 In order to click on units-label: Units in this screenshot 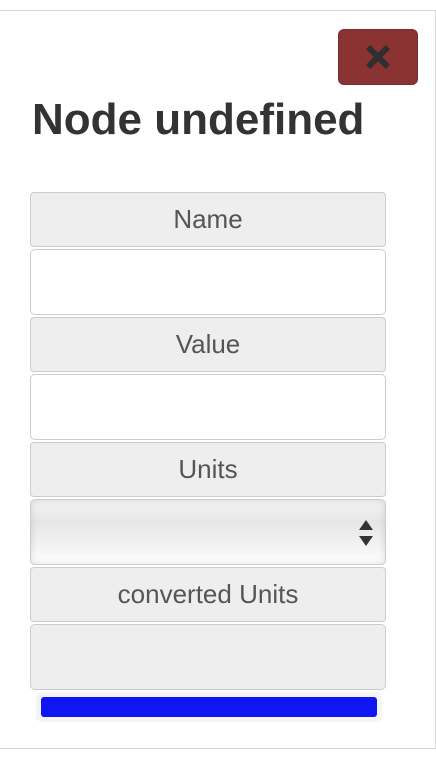, I will do `click(208, 469)`.